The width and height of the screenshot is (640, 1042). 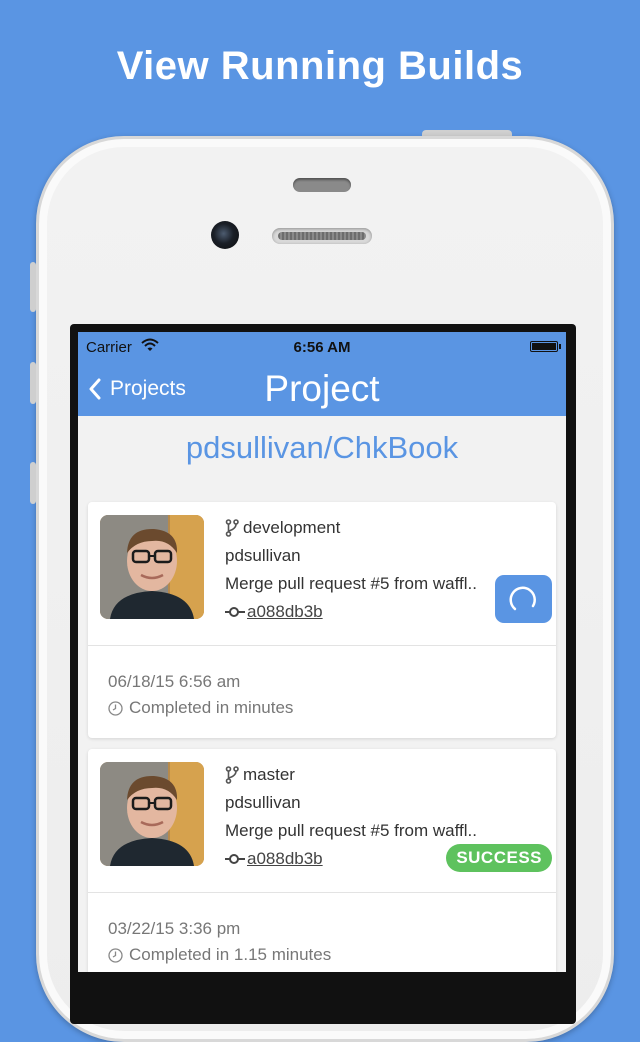 What do you see at coordinates (33, 287) in the screenshot?
I see `mute-switch` at bounding box center [33, 287].